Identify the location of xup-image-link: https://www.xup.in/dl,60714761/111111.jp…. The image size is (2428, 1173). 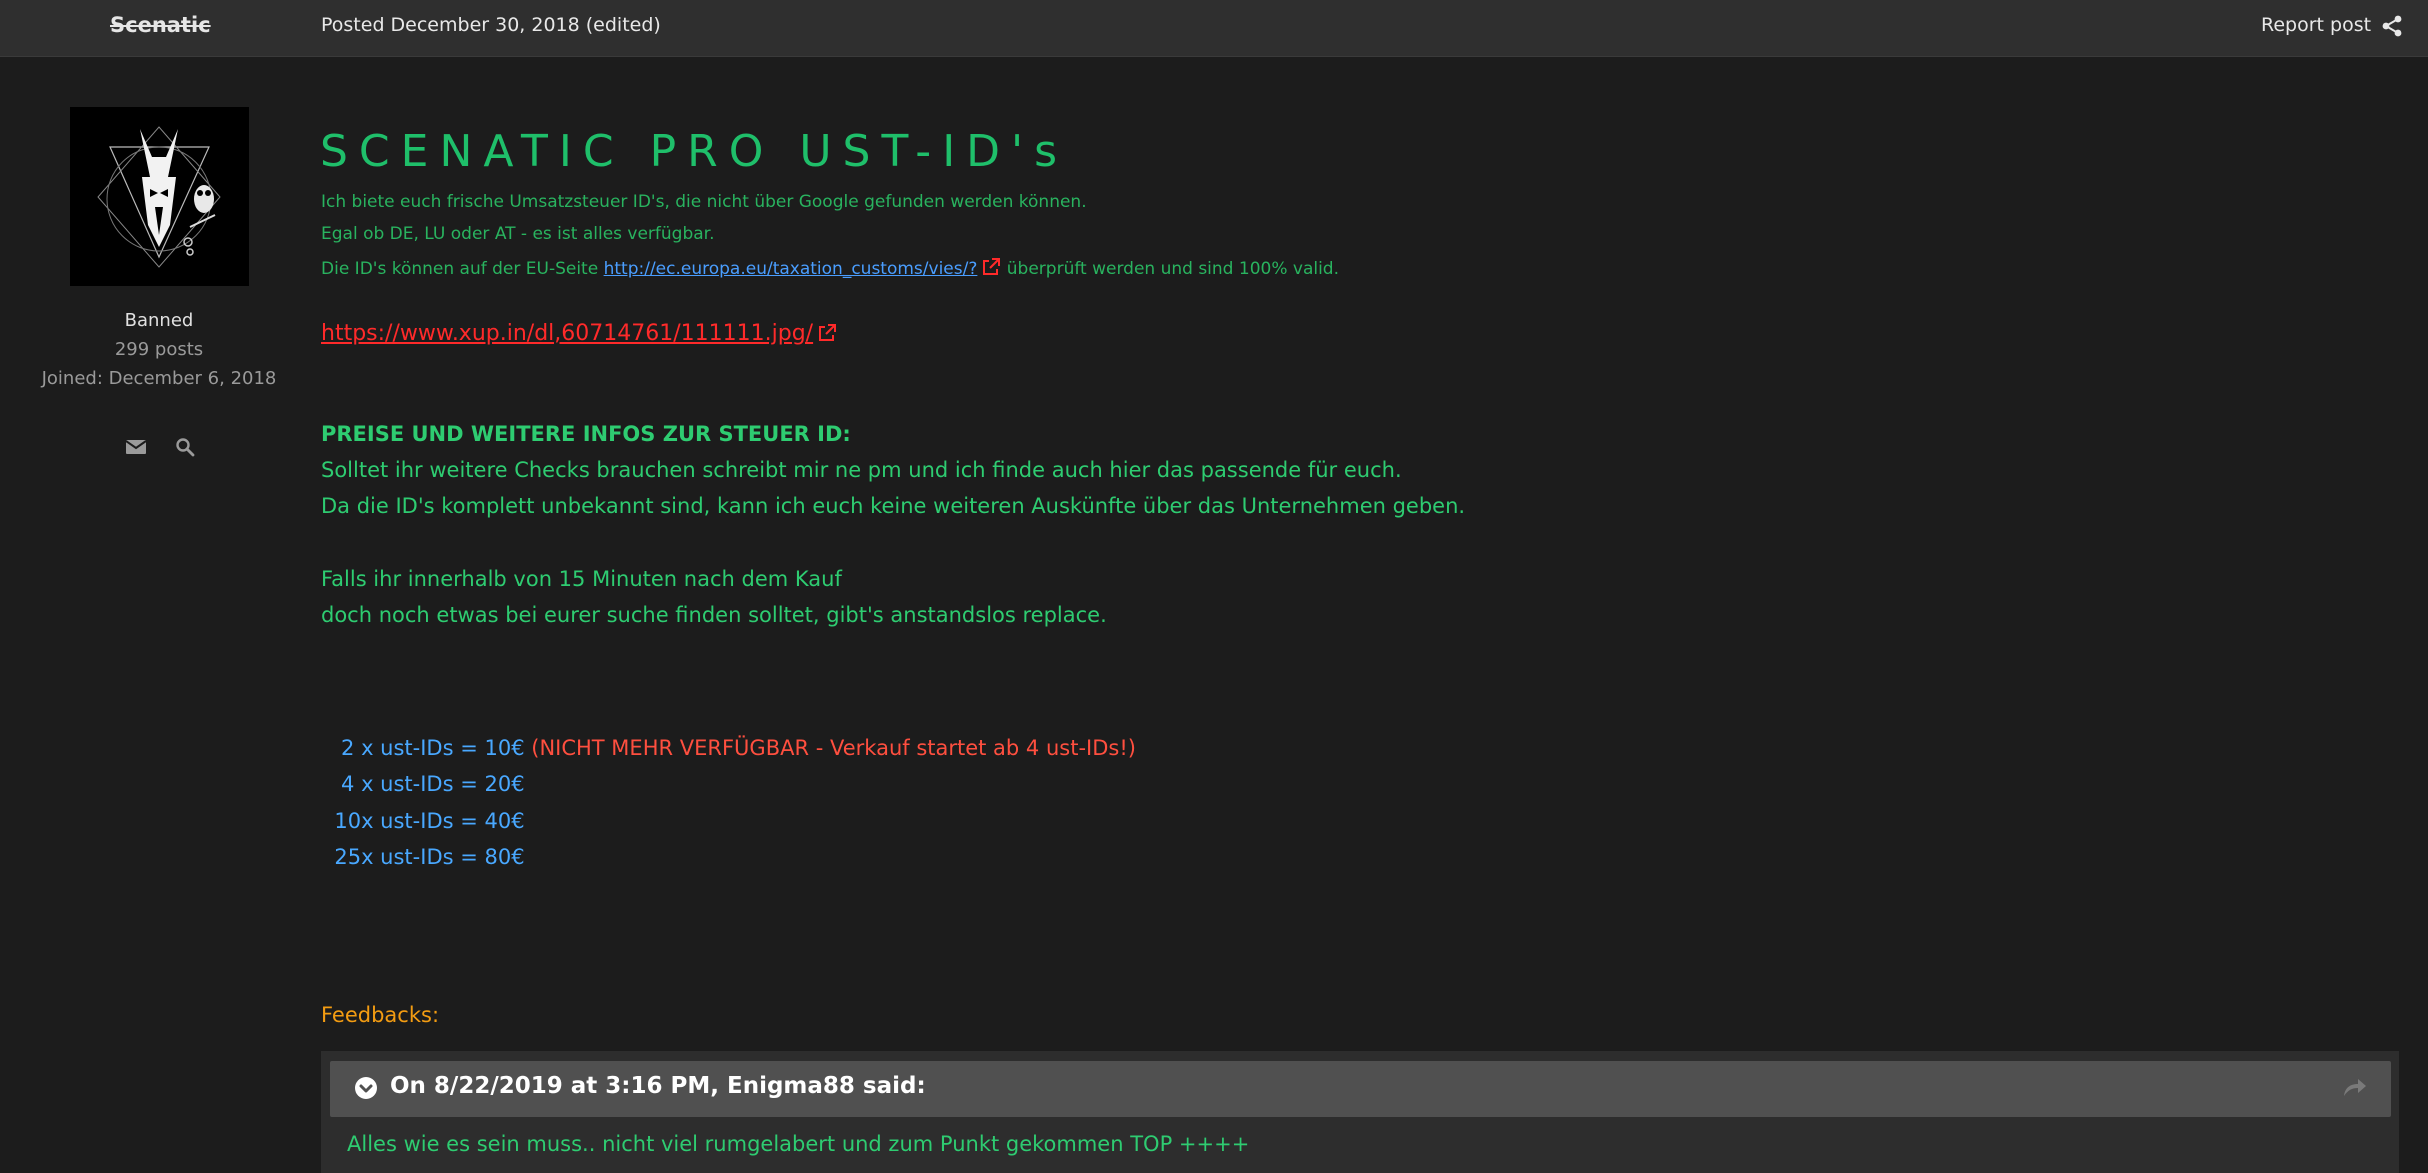
(579, 333).